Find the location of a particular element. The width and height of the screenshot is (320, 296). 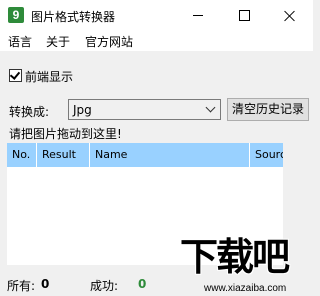

menu-bar: 语言 关于 官方网站 is located at coordinates (156, 41).